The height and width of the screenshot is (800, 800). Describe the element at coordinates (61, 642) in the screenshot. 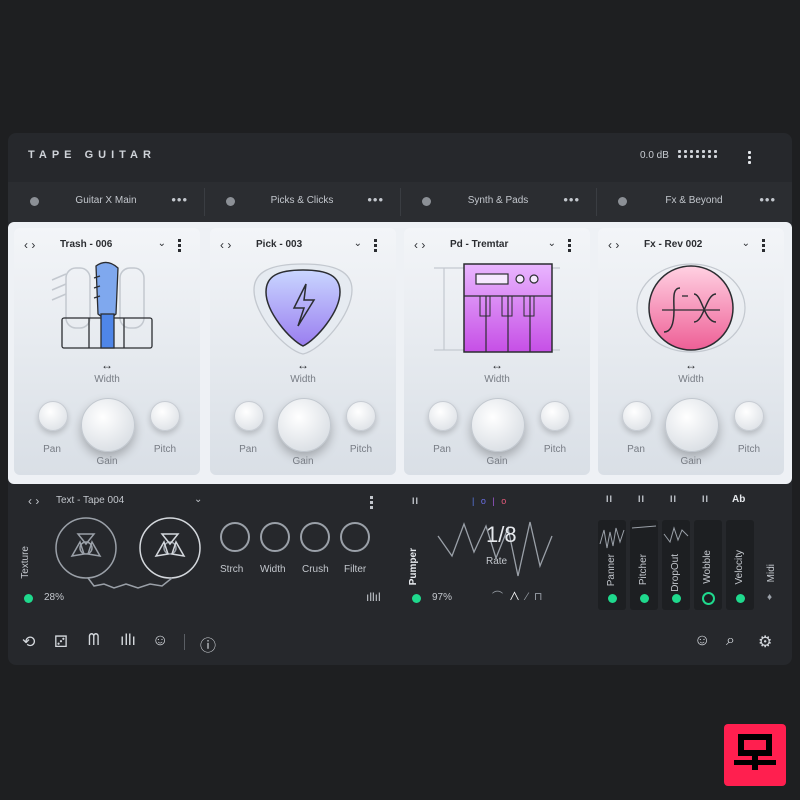

I see `dice-icon: ⚂` at that location.